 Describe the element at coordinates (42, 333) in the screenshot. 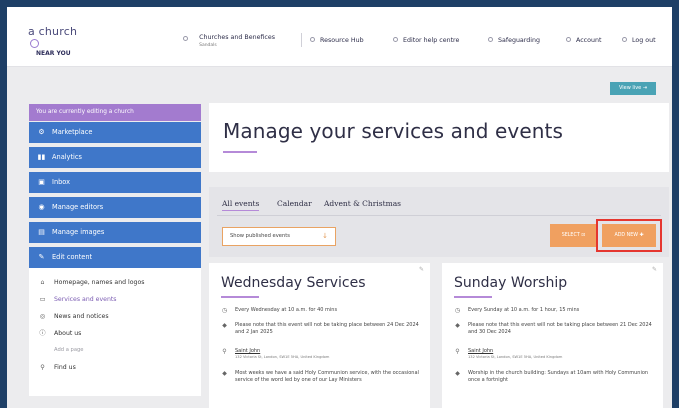

I see `info-icon: ⓘ` at that location.